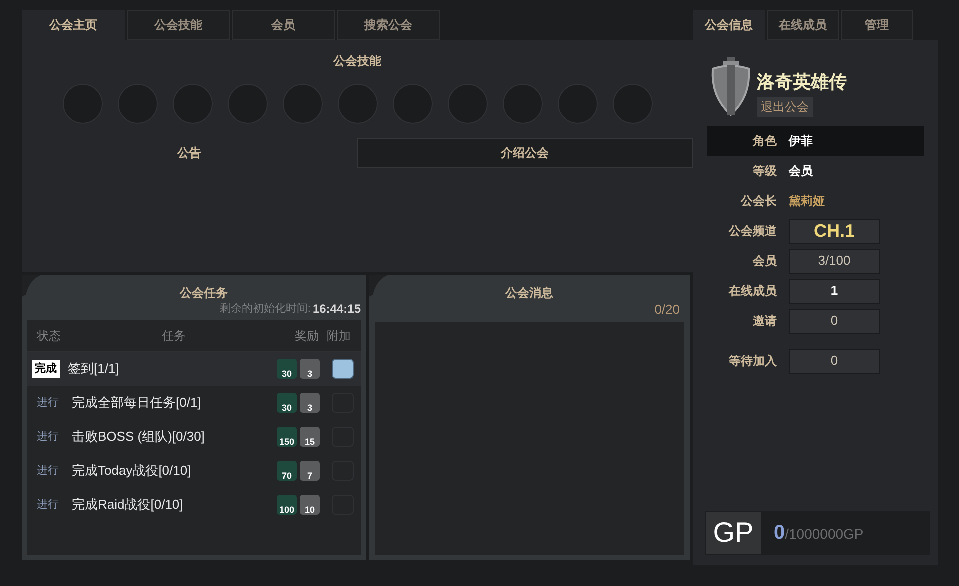 This screenshot has height=586, width=959. What do you see at coordinates (265, 309) in the screenshot?
I see `reset-label: 剩余的初始化时间:` at bounding box center [265, 309].